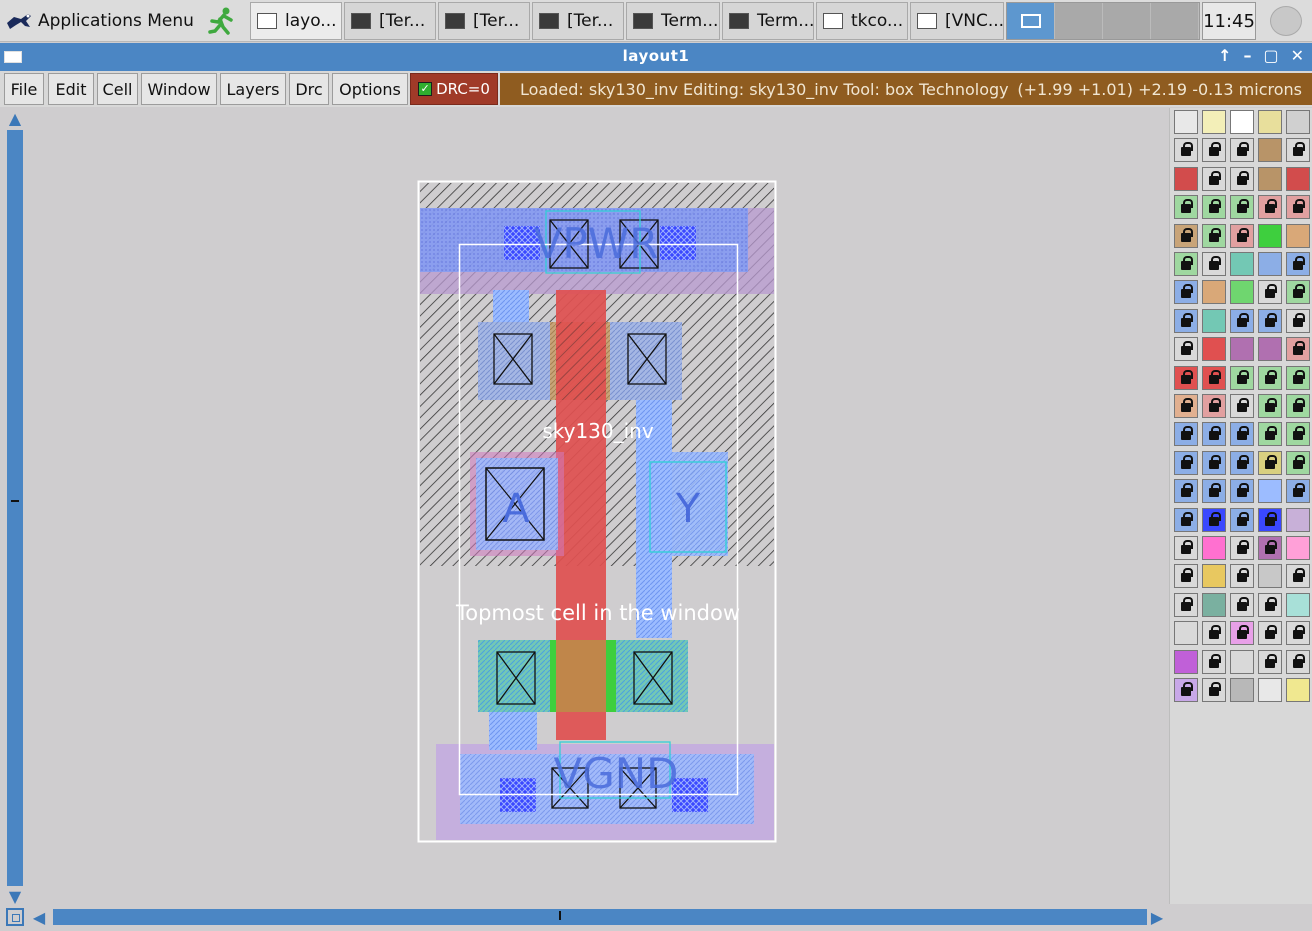 The width and height of the screenshot is (1312, 931). What do you see at coordinates (309, 89) in the screenshot?
I see `menu-drc: Drc` at bounding box center [309, 89].